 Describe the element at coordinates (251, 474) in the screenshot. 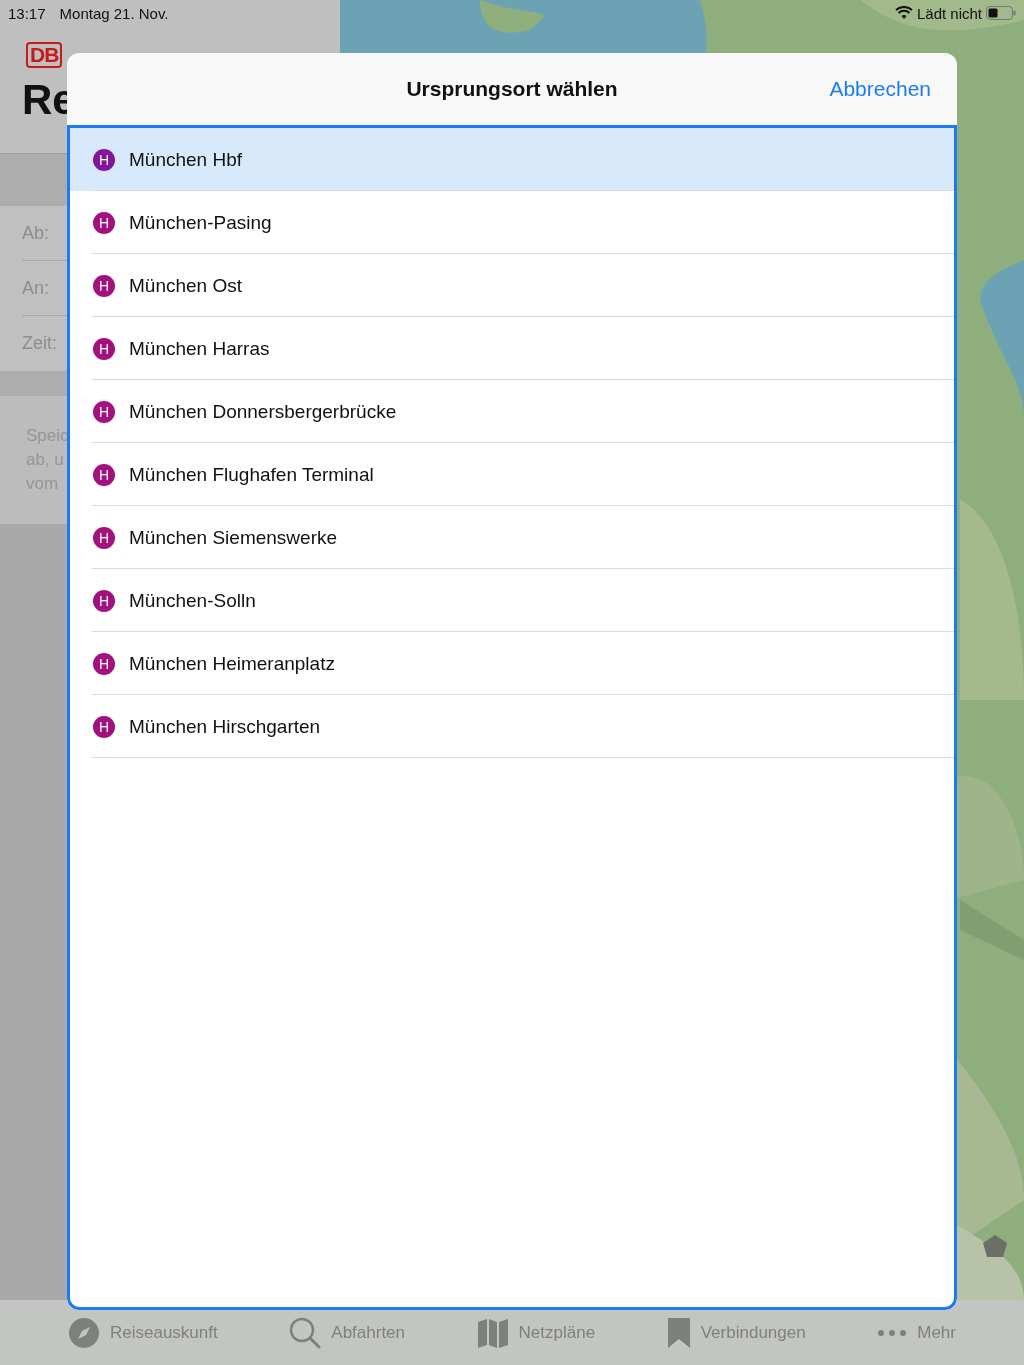

I see `station-name: München Flughafen Terminal` at that location.